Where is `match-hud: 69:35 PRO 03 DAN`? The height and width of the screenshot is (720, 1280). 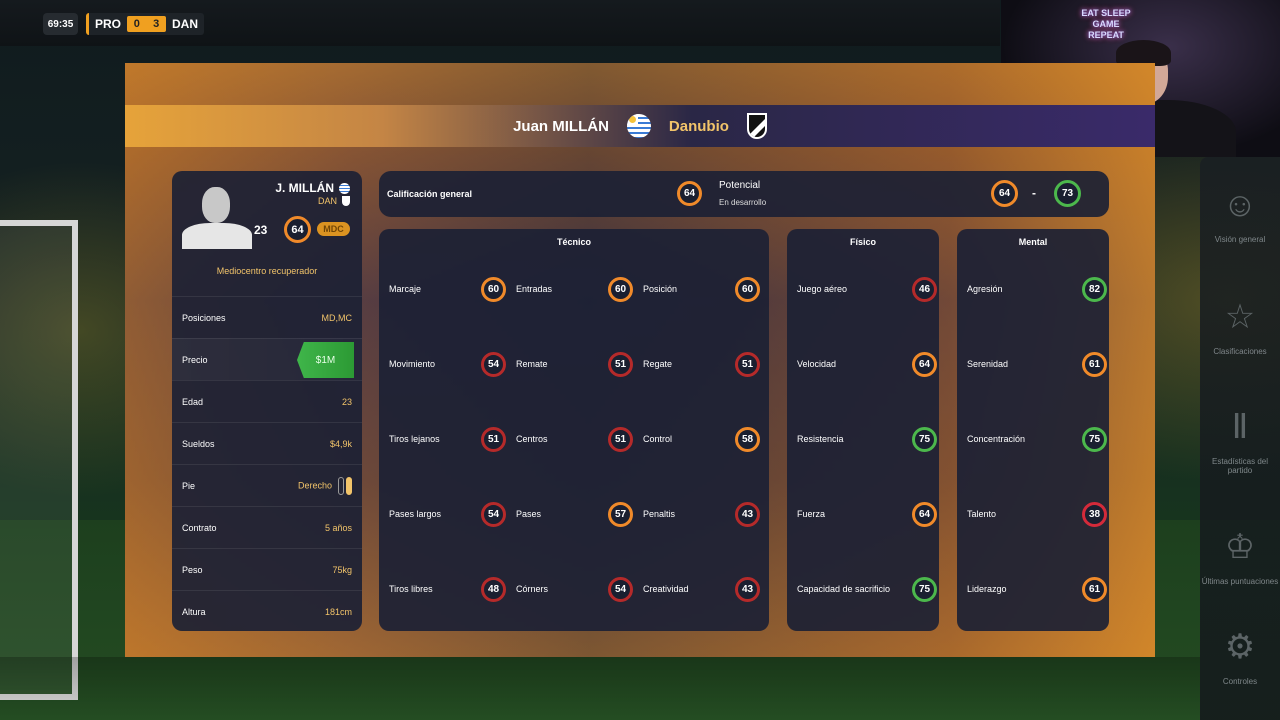
match-hud: 69:35 PRO 03 DAN is located at coordinates (500, 23).